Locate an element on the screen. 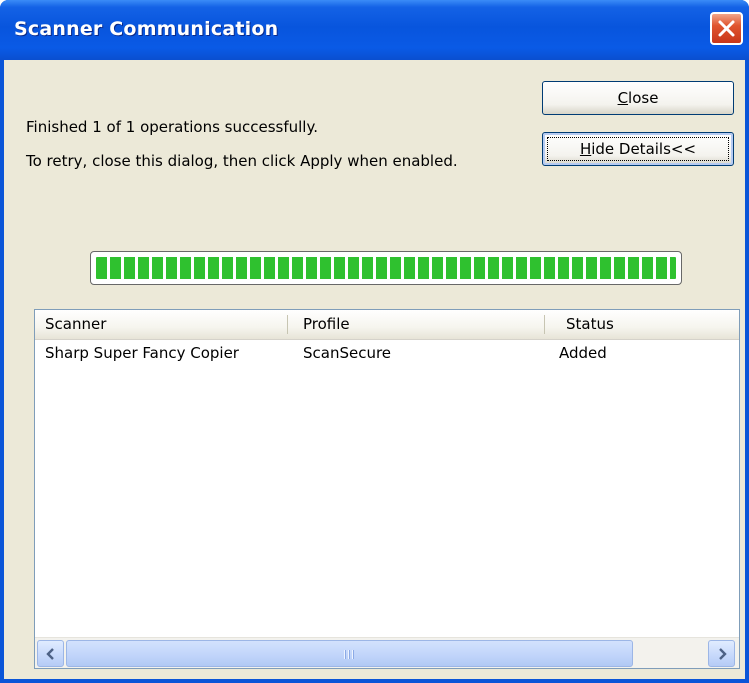  window-frame-bottom is located at coordinates (374, 681).